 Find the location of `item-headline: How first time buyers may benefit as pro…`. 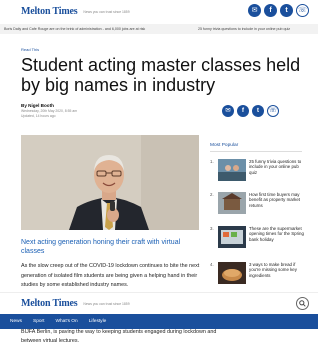

item-headline: How first time buyers may benefit as pro… is located at coordinates (277, 200).